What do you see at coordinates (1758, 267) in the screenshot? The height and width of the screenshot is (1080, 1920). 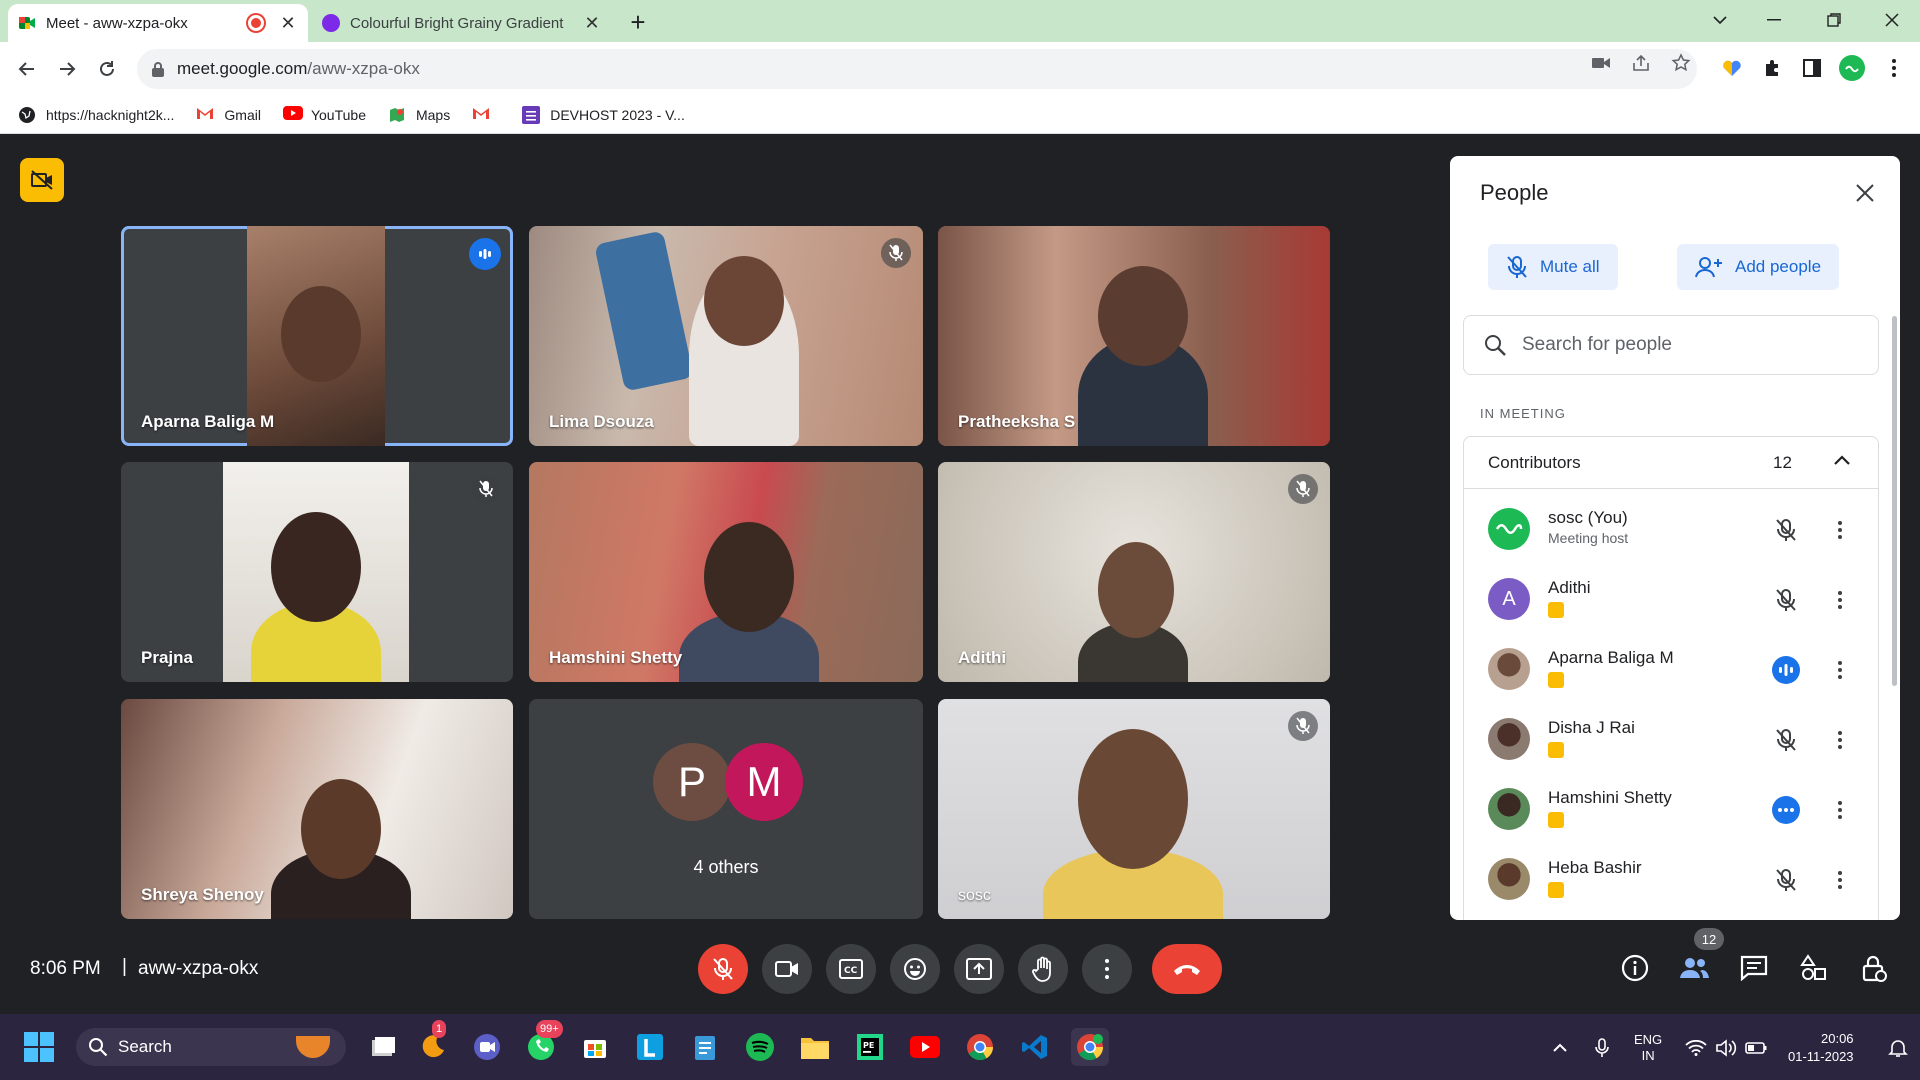 I see `add-people-button: Add people` at bounding box center [1758, 267].